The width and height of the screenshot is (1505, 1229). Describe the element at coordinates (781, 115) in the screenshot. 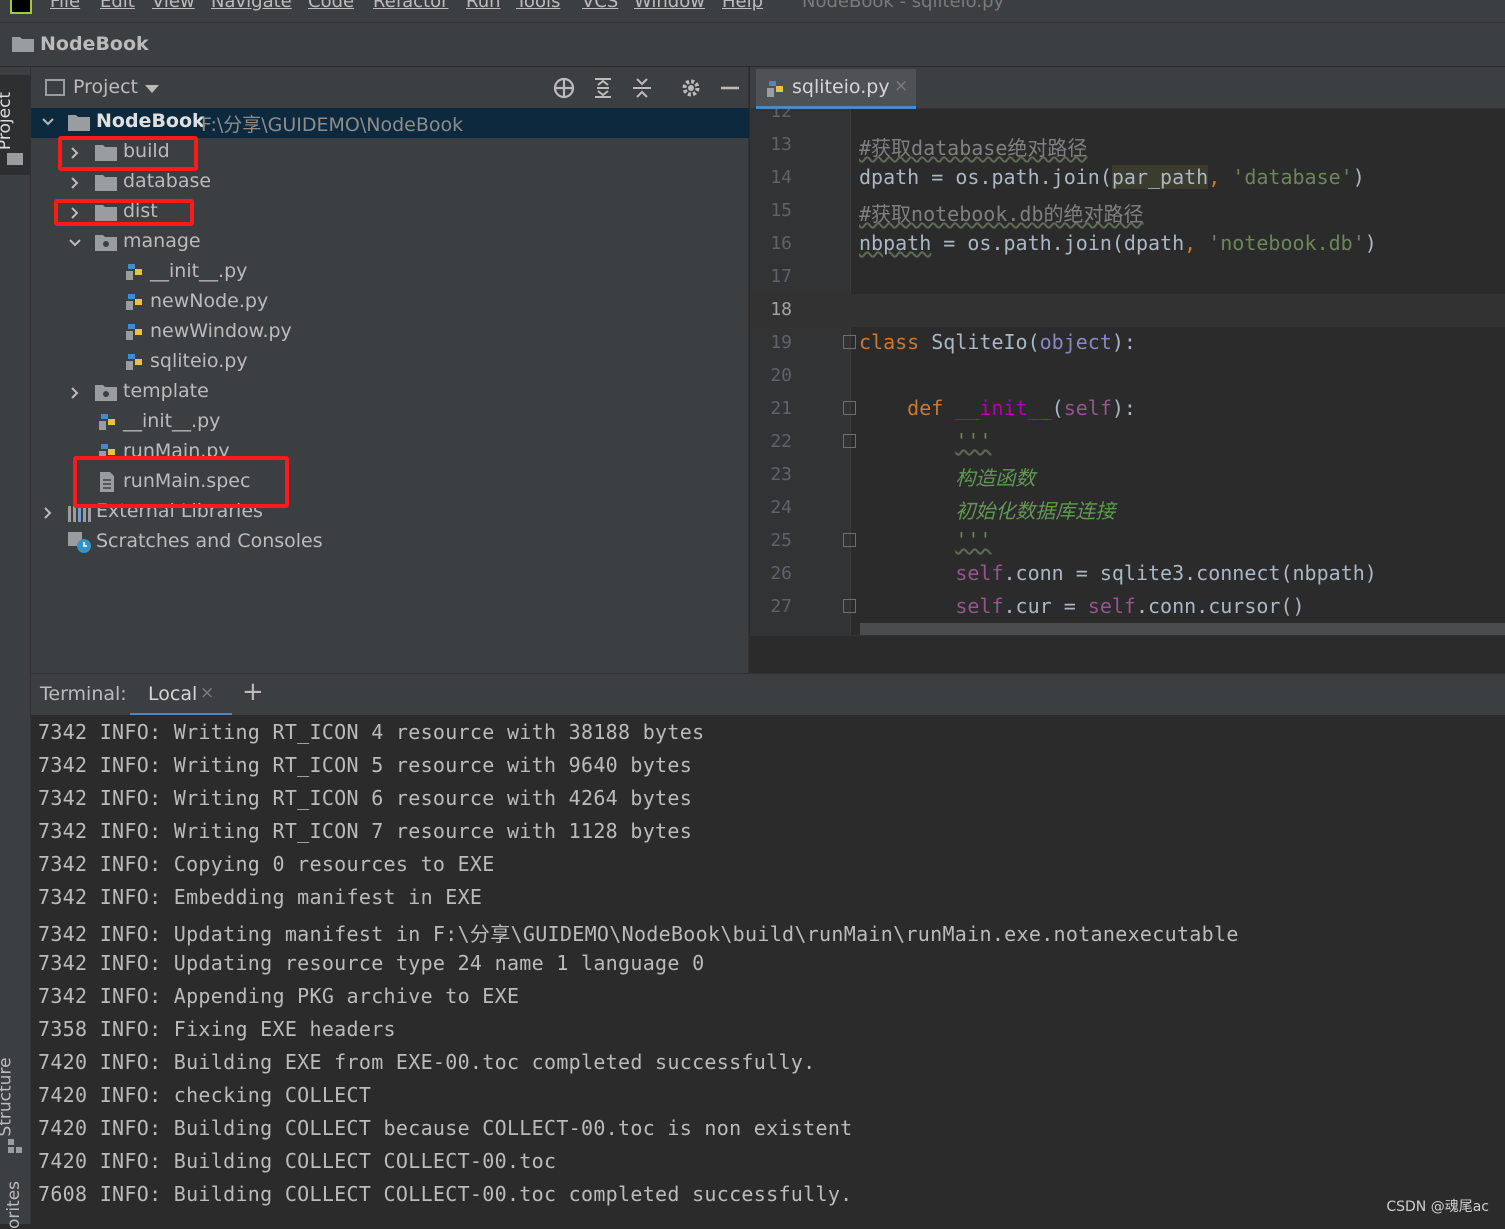

I see `line-number: 12` at that location.